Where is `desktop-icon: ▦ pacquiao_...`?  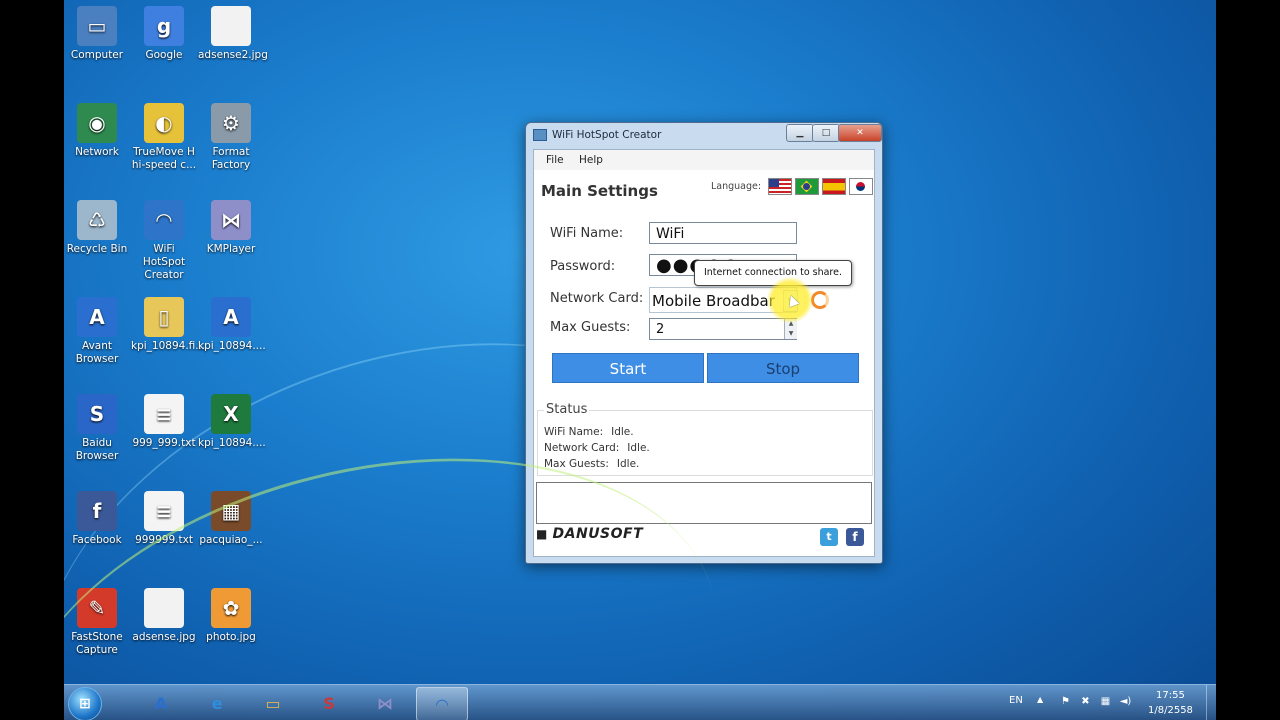 desktop-icon: ▦ pacquiao_... is located at coordinates (231, 519).